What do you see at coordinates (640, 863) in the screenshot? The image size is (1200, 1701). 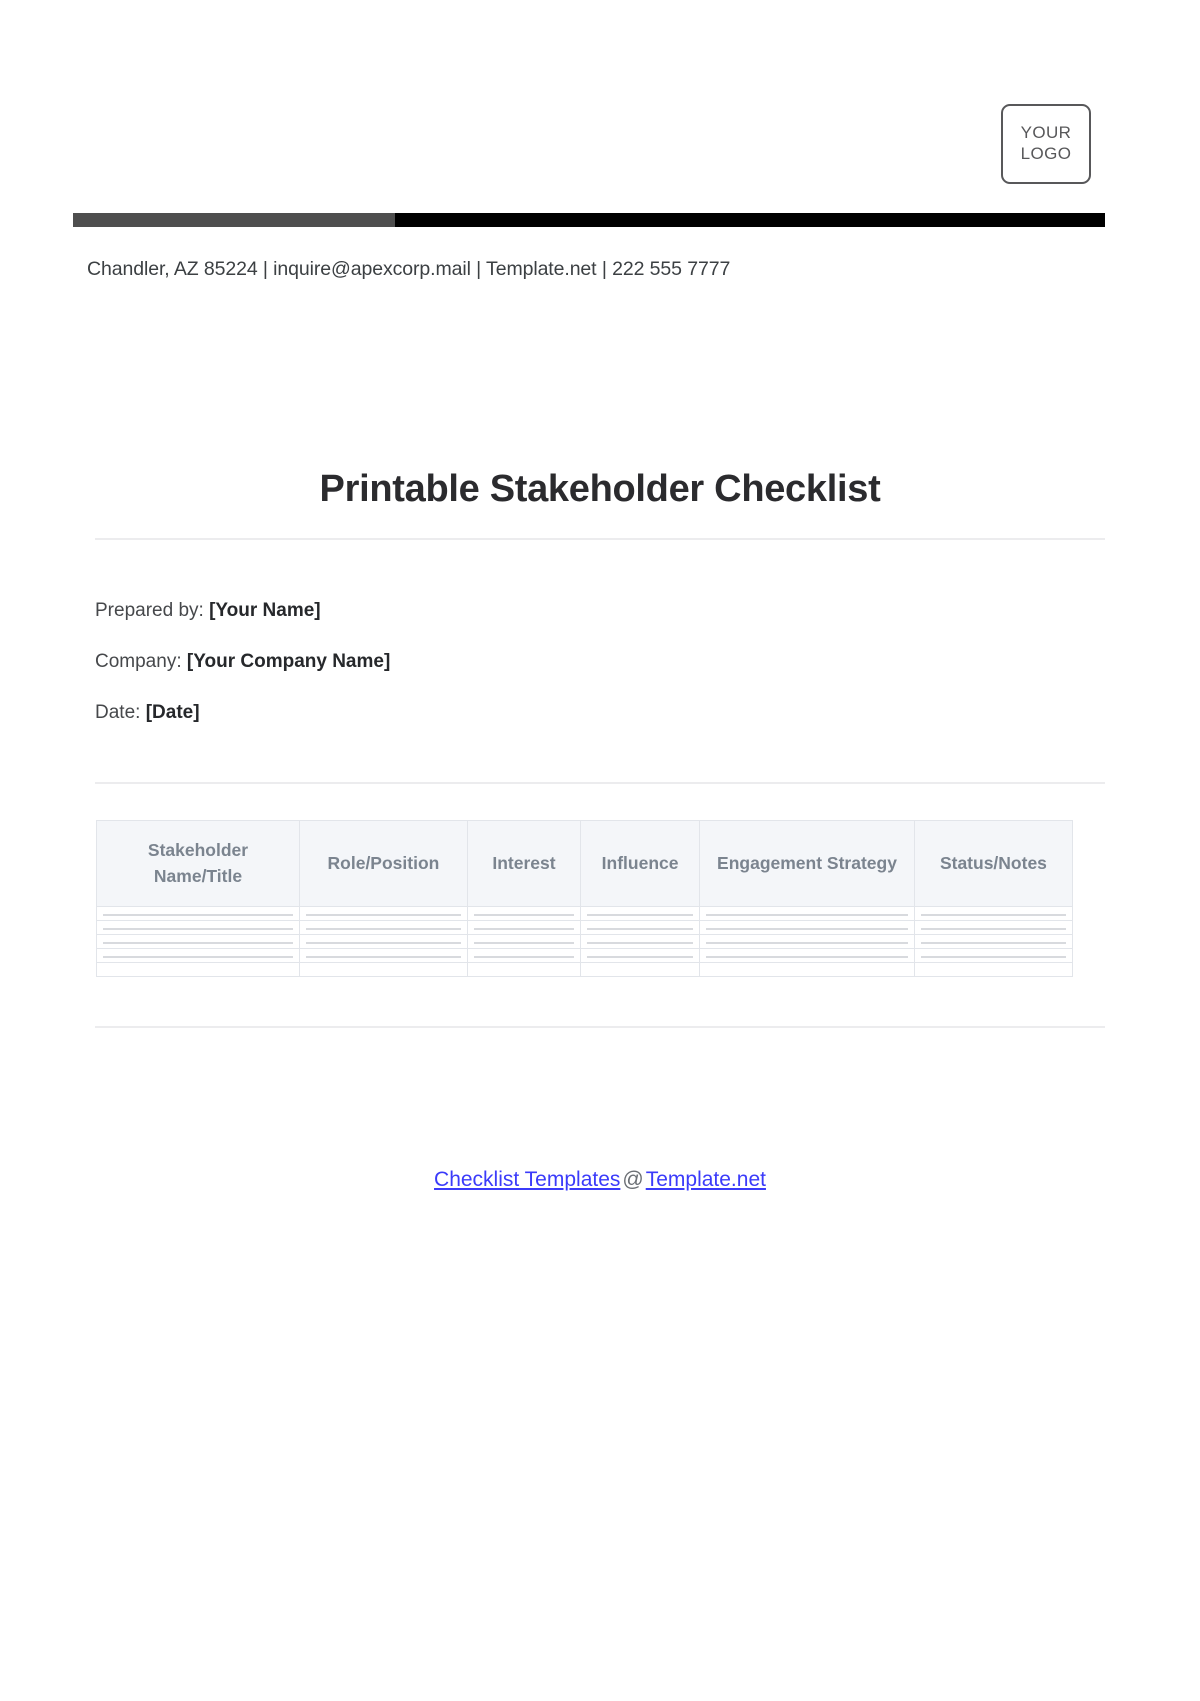 I see `column-header-influence: Influence` at bounding box center [640, 863].